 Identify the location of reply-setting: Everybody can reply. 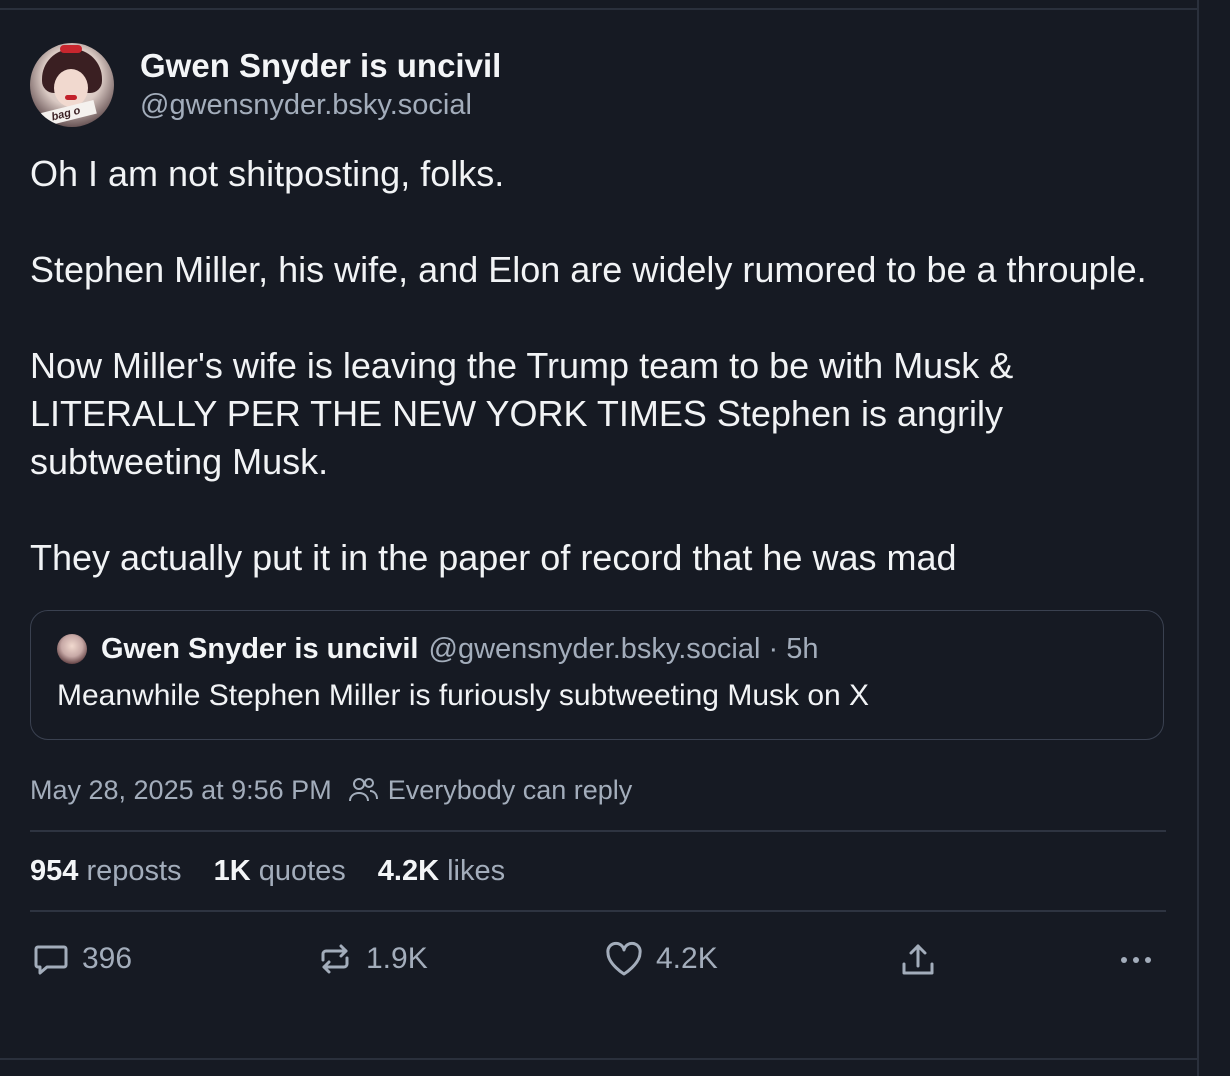
(510, 790).